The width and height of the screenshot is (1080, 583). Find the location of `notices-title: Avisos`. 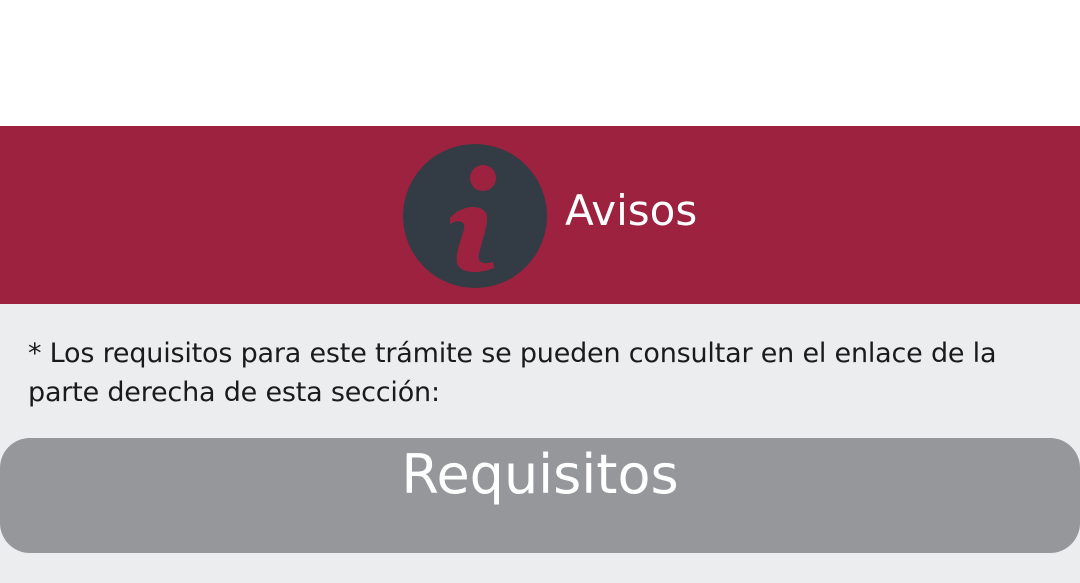

notices-title: Avisos is located at coordinates (631, 210).